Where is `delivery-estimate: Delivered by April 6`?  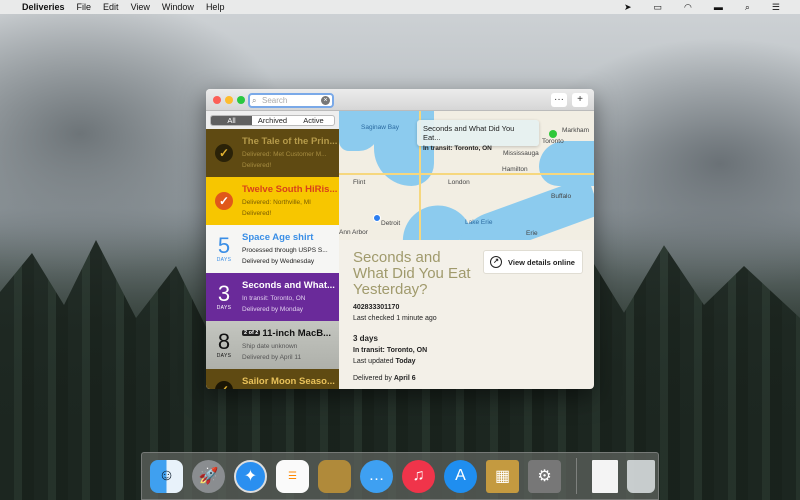 delivery-estimate: Delivered by April 6 is located at coordinates (384, 378).